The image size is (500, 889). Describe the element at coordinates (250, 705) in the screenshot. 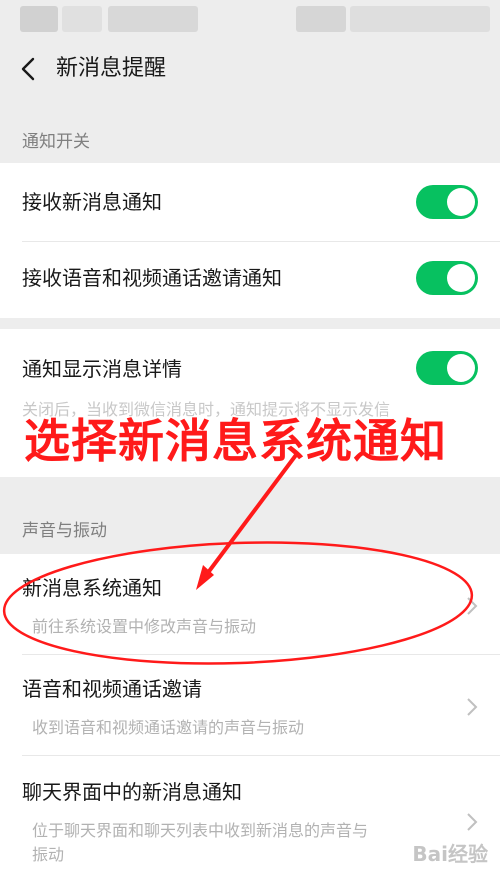

I see `row-call-invite-sound: 语音和视频通话邀请 收到语音和视频通话邀请的声音与振动` at that location.